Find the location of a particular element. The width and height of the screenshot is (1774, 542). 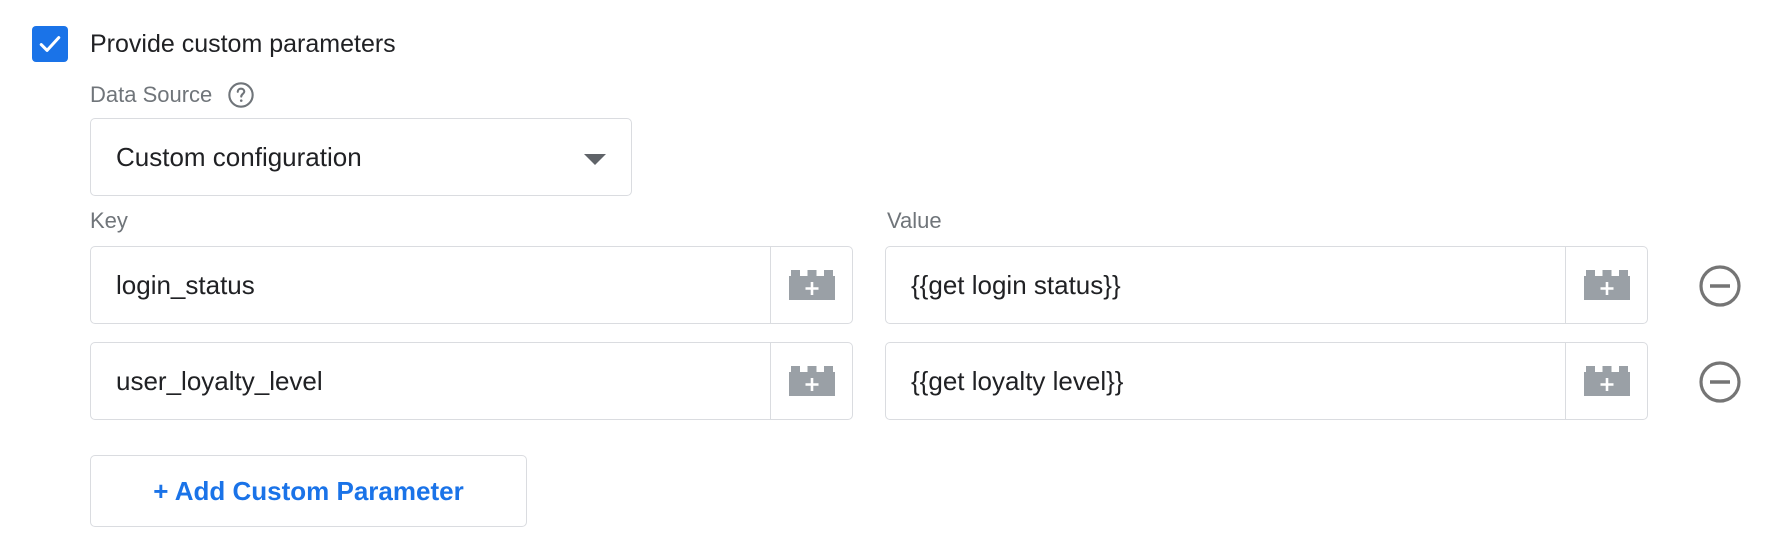

key-field-row-1: login_status is located at coordinates (471, 285).